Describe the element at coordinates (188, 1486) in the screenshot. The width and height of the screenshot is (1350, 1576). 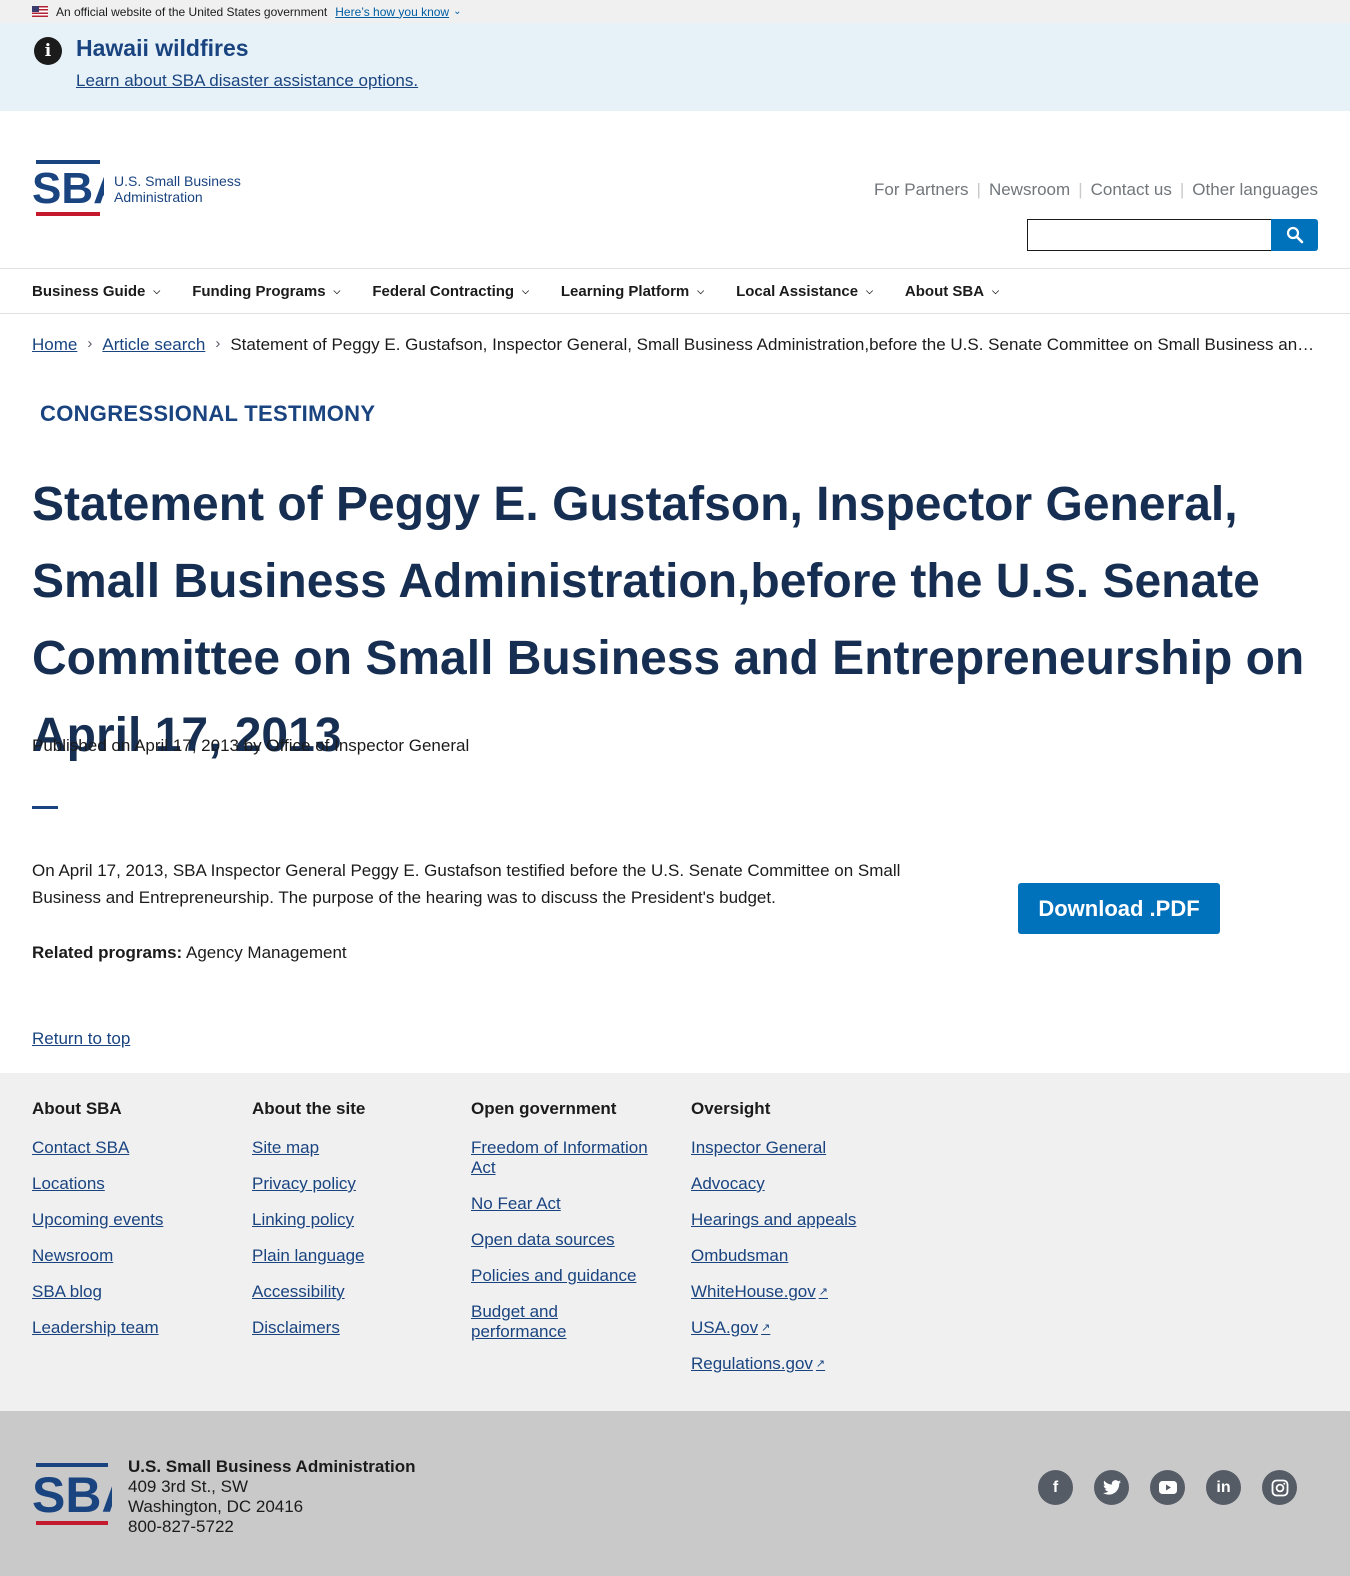
I see `footer-street: 409 3rd St., SW` at that location.